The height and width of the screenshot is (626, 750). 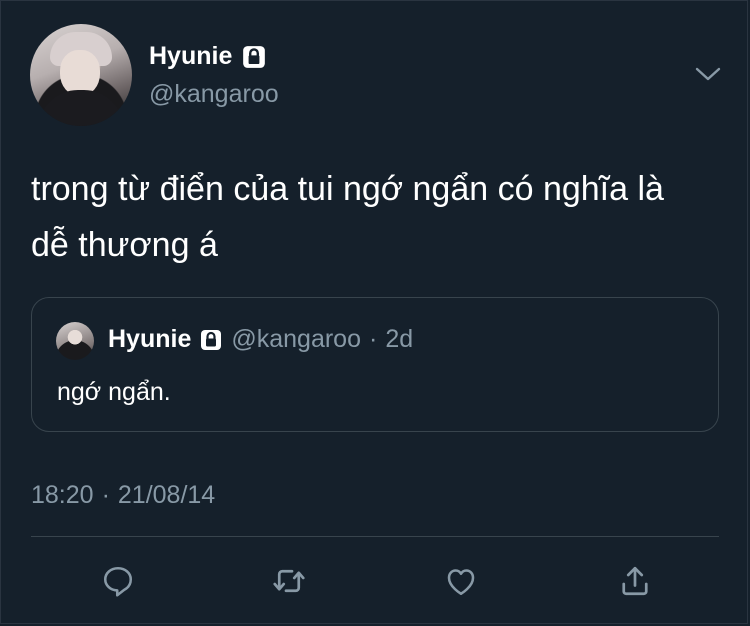 What do you see at coordinates (114, 392) in the screenshot?
I see `quoted-tweet-text: ngớ ngẩn.` at bounding box center [114, 392].